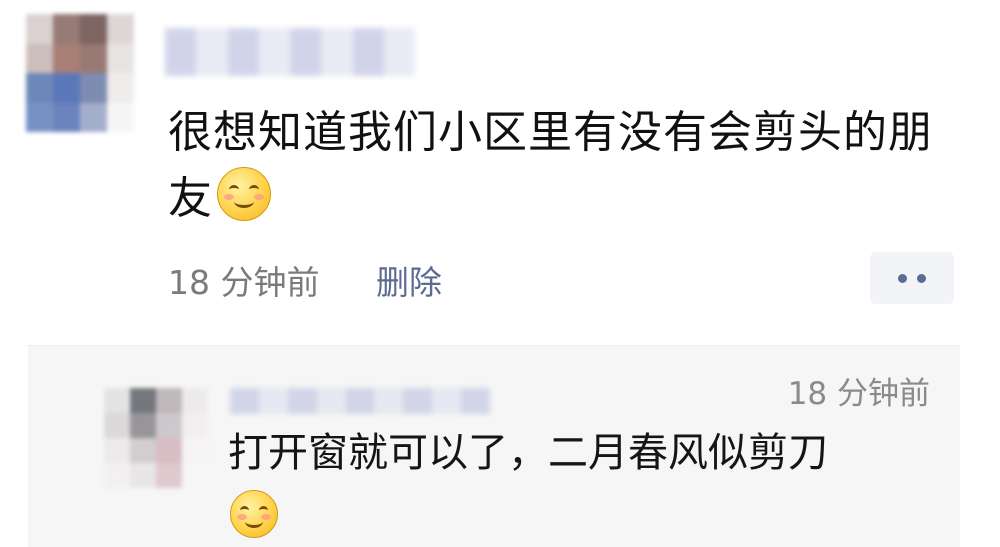  I want to click on delete-link: 删除, so click(409, 280).